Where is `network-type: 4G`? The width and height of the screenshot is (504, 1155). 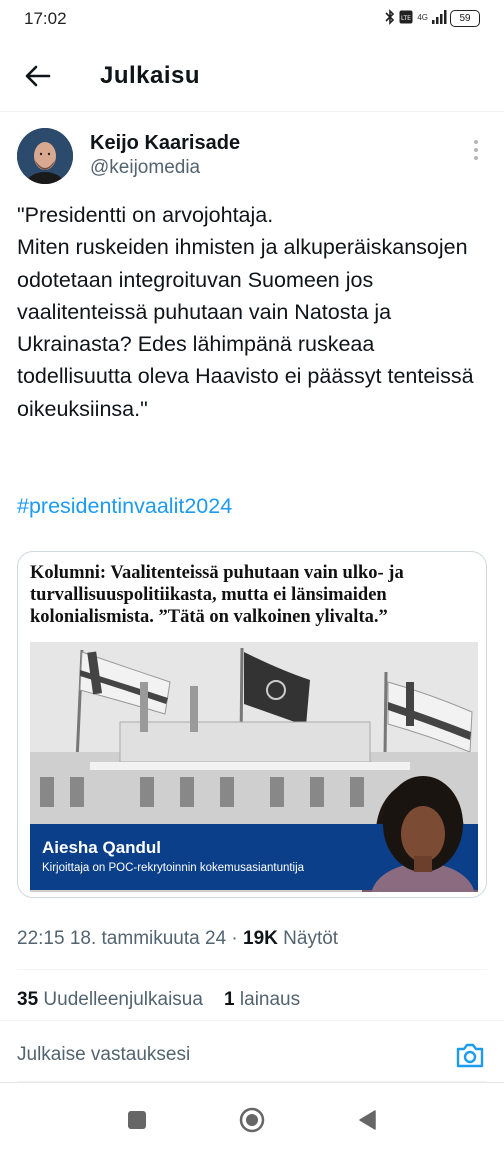 network-type: 4G is located at coordinates (422, 17).